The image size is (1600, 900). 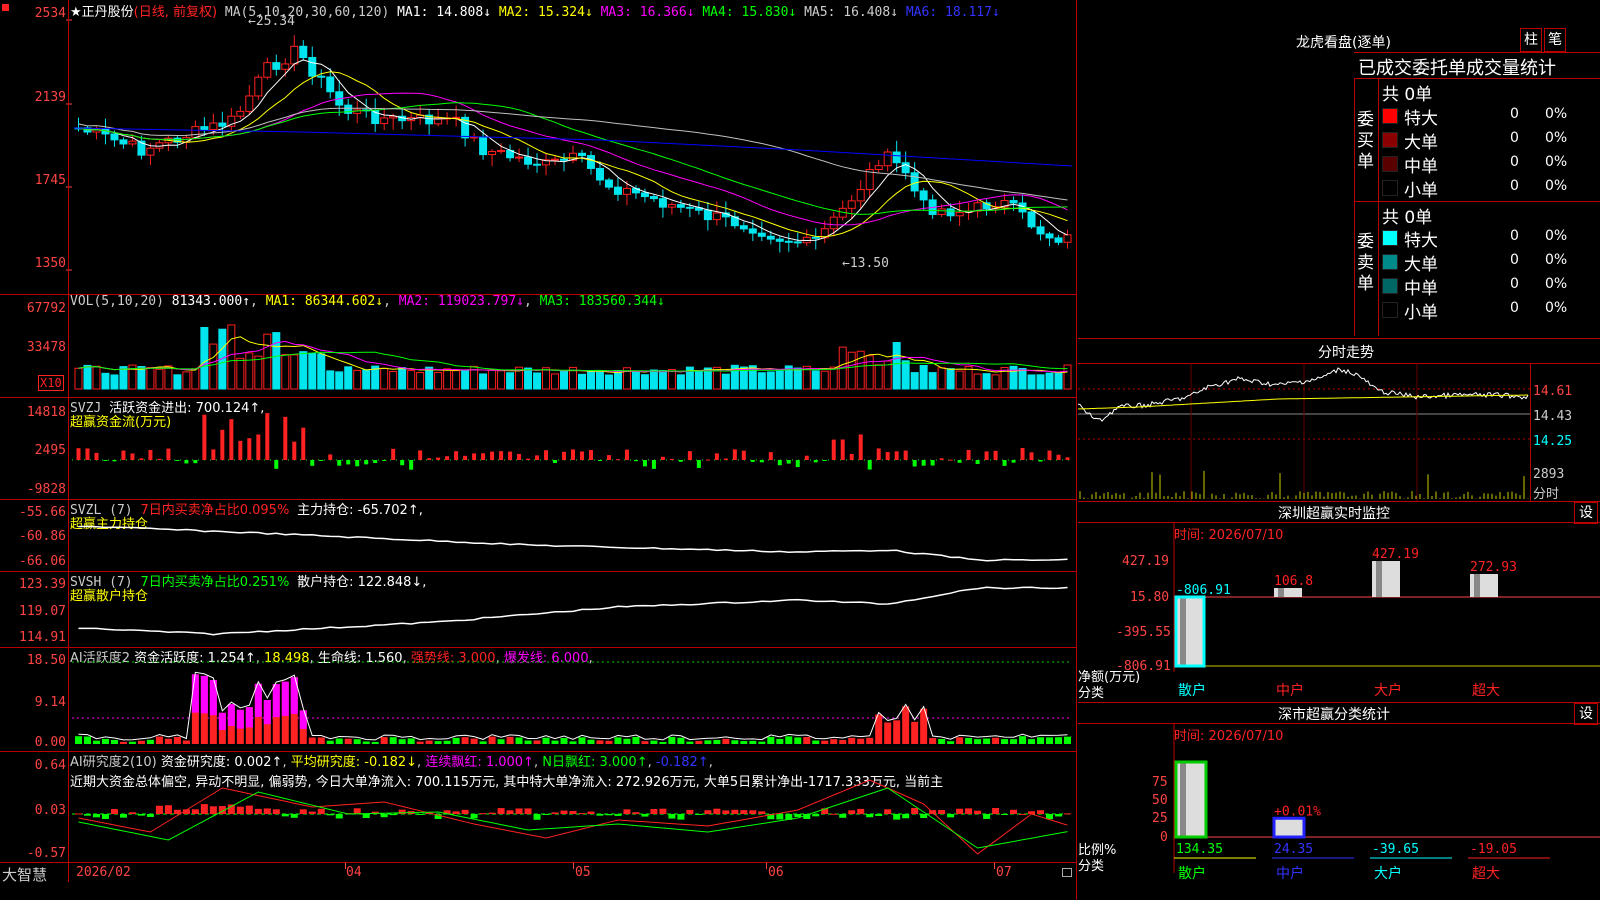 I want to click on ytick: 分时, so click(x=1546, y=494).